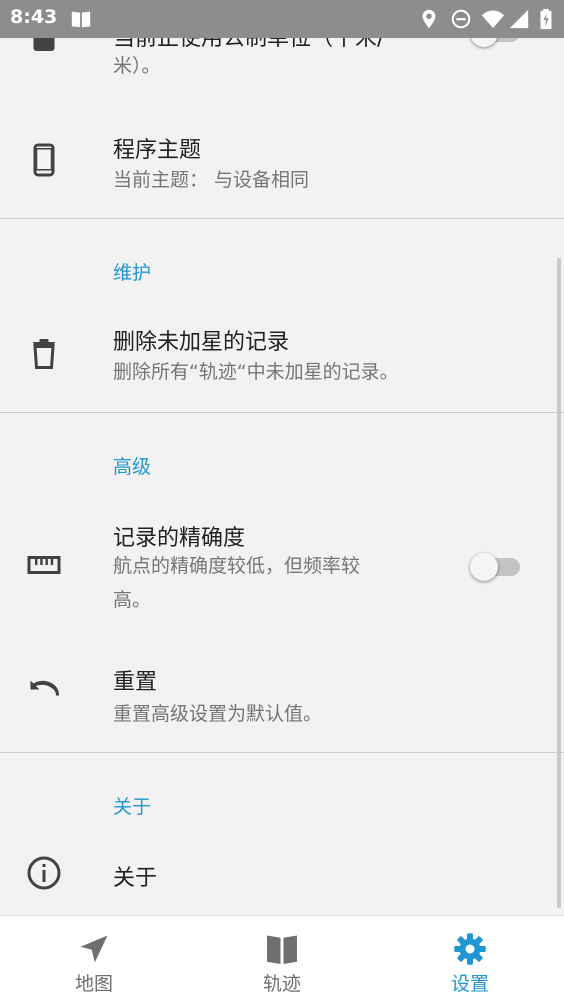 Image resolution: width=564 pixels, height=1005 pixels. I want to click on bottom-navigation: 地图 轨迹 设置, so click(282, 960).